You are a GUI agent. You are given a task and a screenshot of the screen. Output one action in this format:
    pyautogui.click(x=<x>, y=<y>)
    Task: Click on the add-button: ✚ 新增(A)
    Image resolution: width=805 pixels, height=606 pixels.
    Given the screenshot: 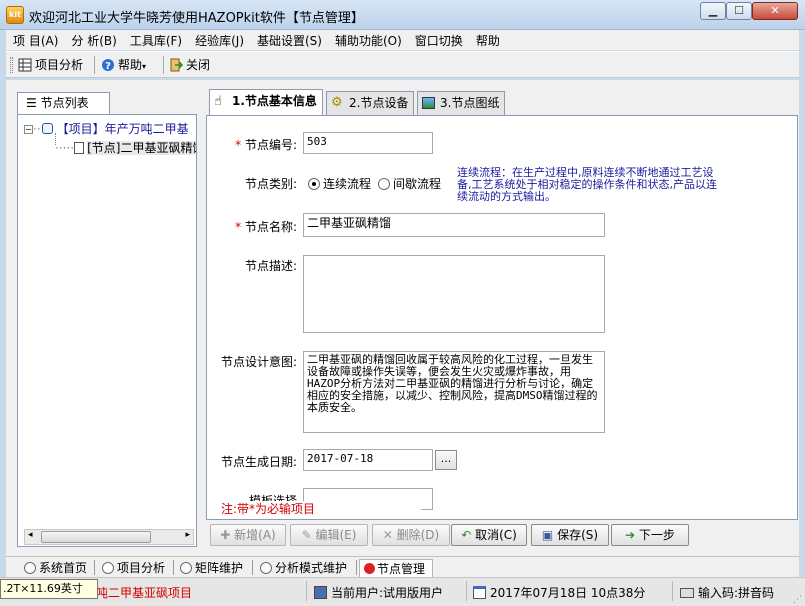 What is the action you would take?
    pyautogui.click(x=248, y=535)
    